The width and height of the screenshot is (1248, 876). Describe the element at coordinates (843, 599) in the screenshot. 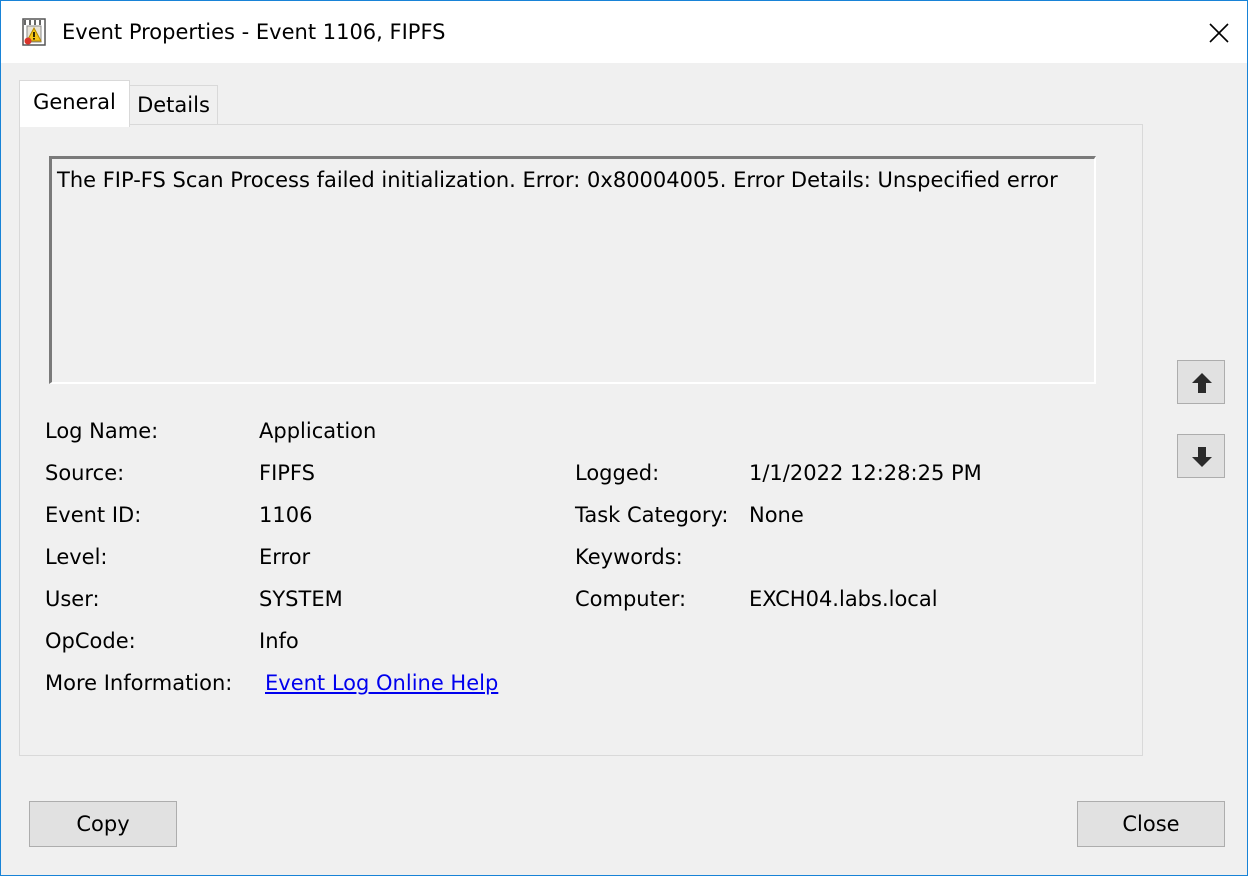

I see `computer-value: EXCH04.labs.local` at that location.